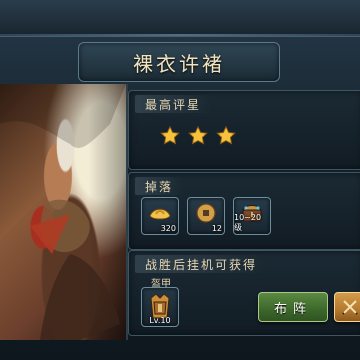 The height and width of the screenshot is (360, 360). I want to click on title-bar: 裸衣许褚, so click(179, 62).